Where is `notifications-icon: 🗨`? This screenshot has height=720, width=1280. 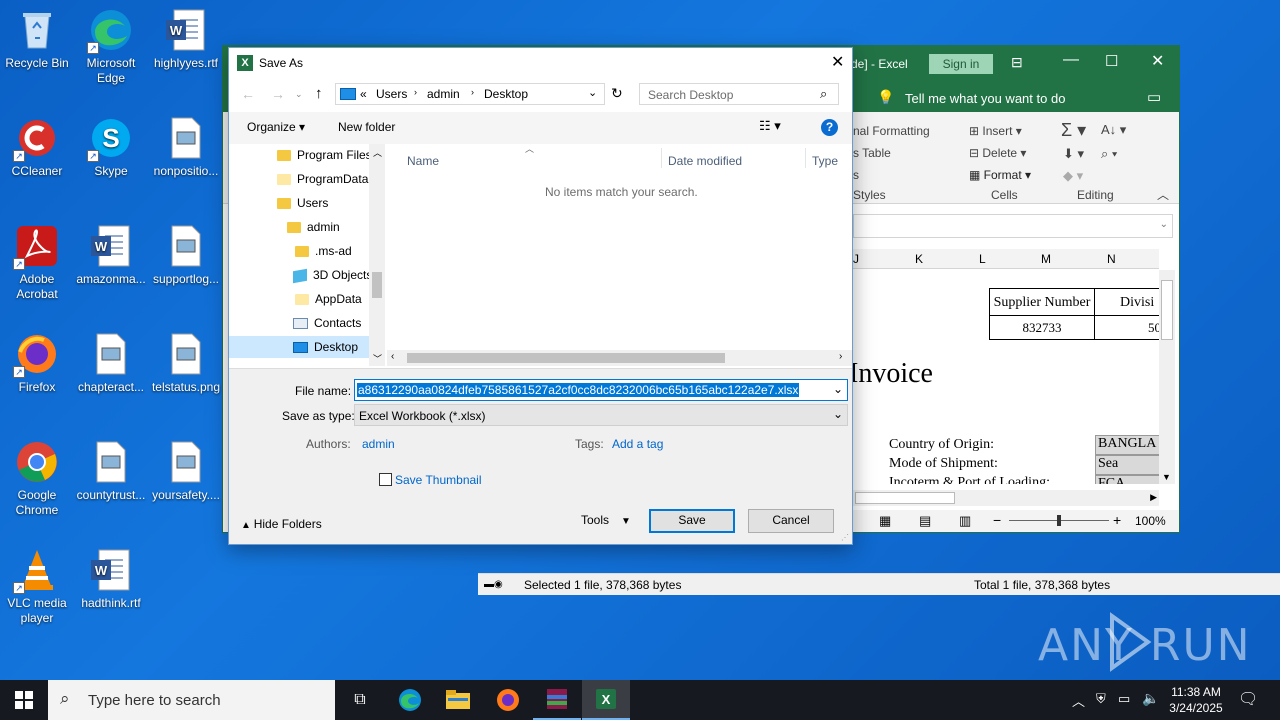
notifications-icon: 🗨 is located at coordinates (1248, 699).